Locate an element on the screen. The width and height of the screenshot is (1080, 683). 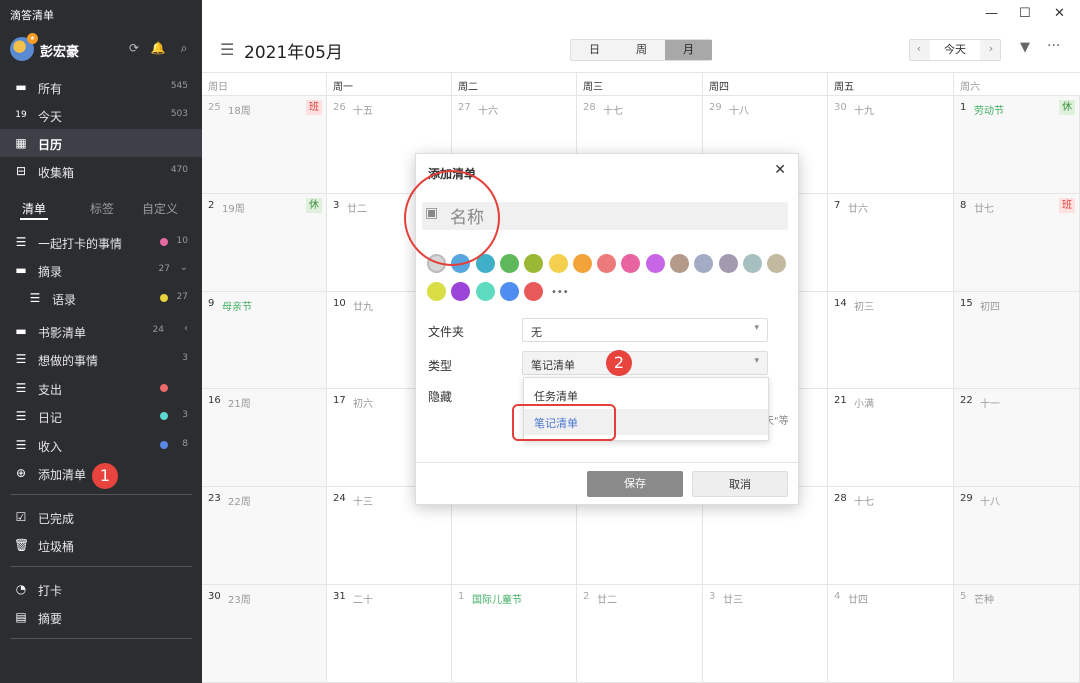
calendar-day-cell: 15 初四 is located at coordinates (1017, 340).